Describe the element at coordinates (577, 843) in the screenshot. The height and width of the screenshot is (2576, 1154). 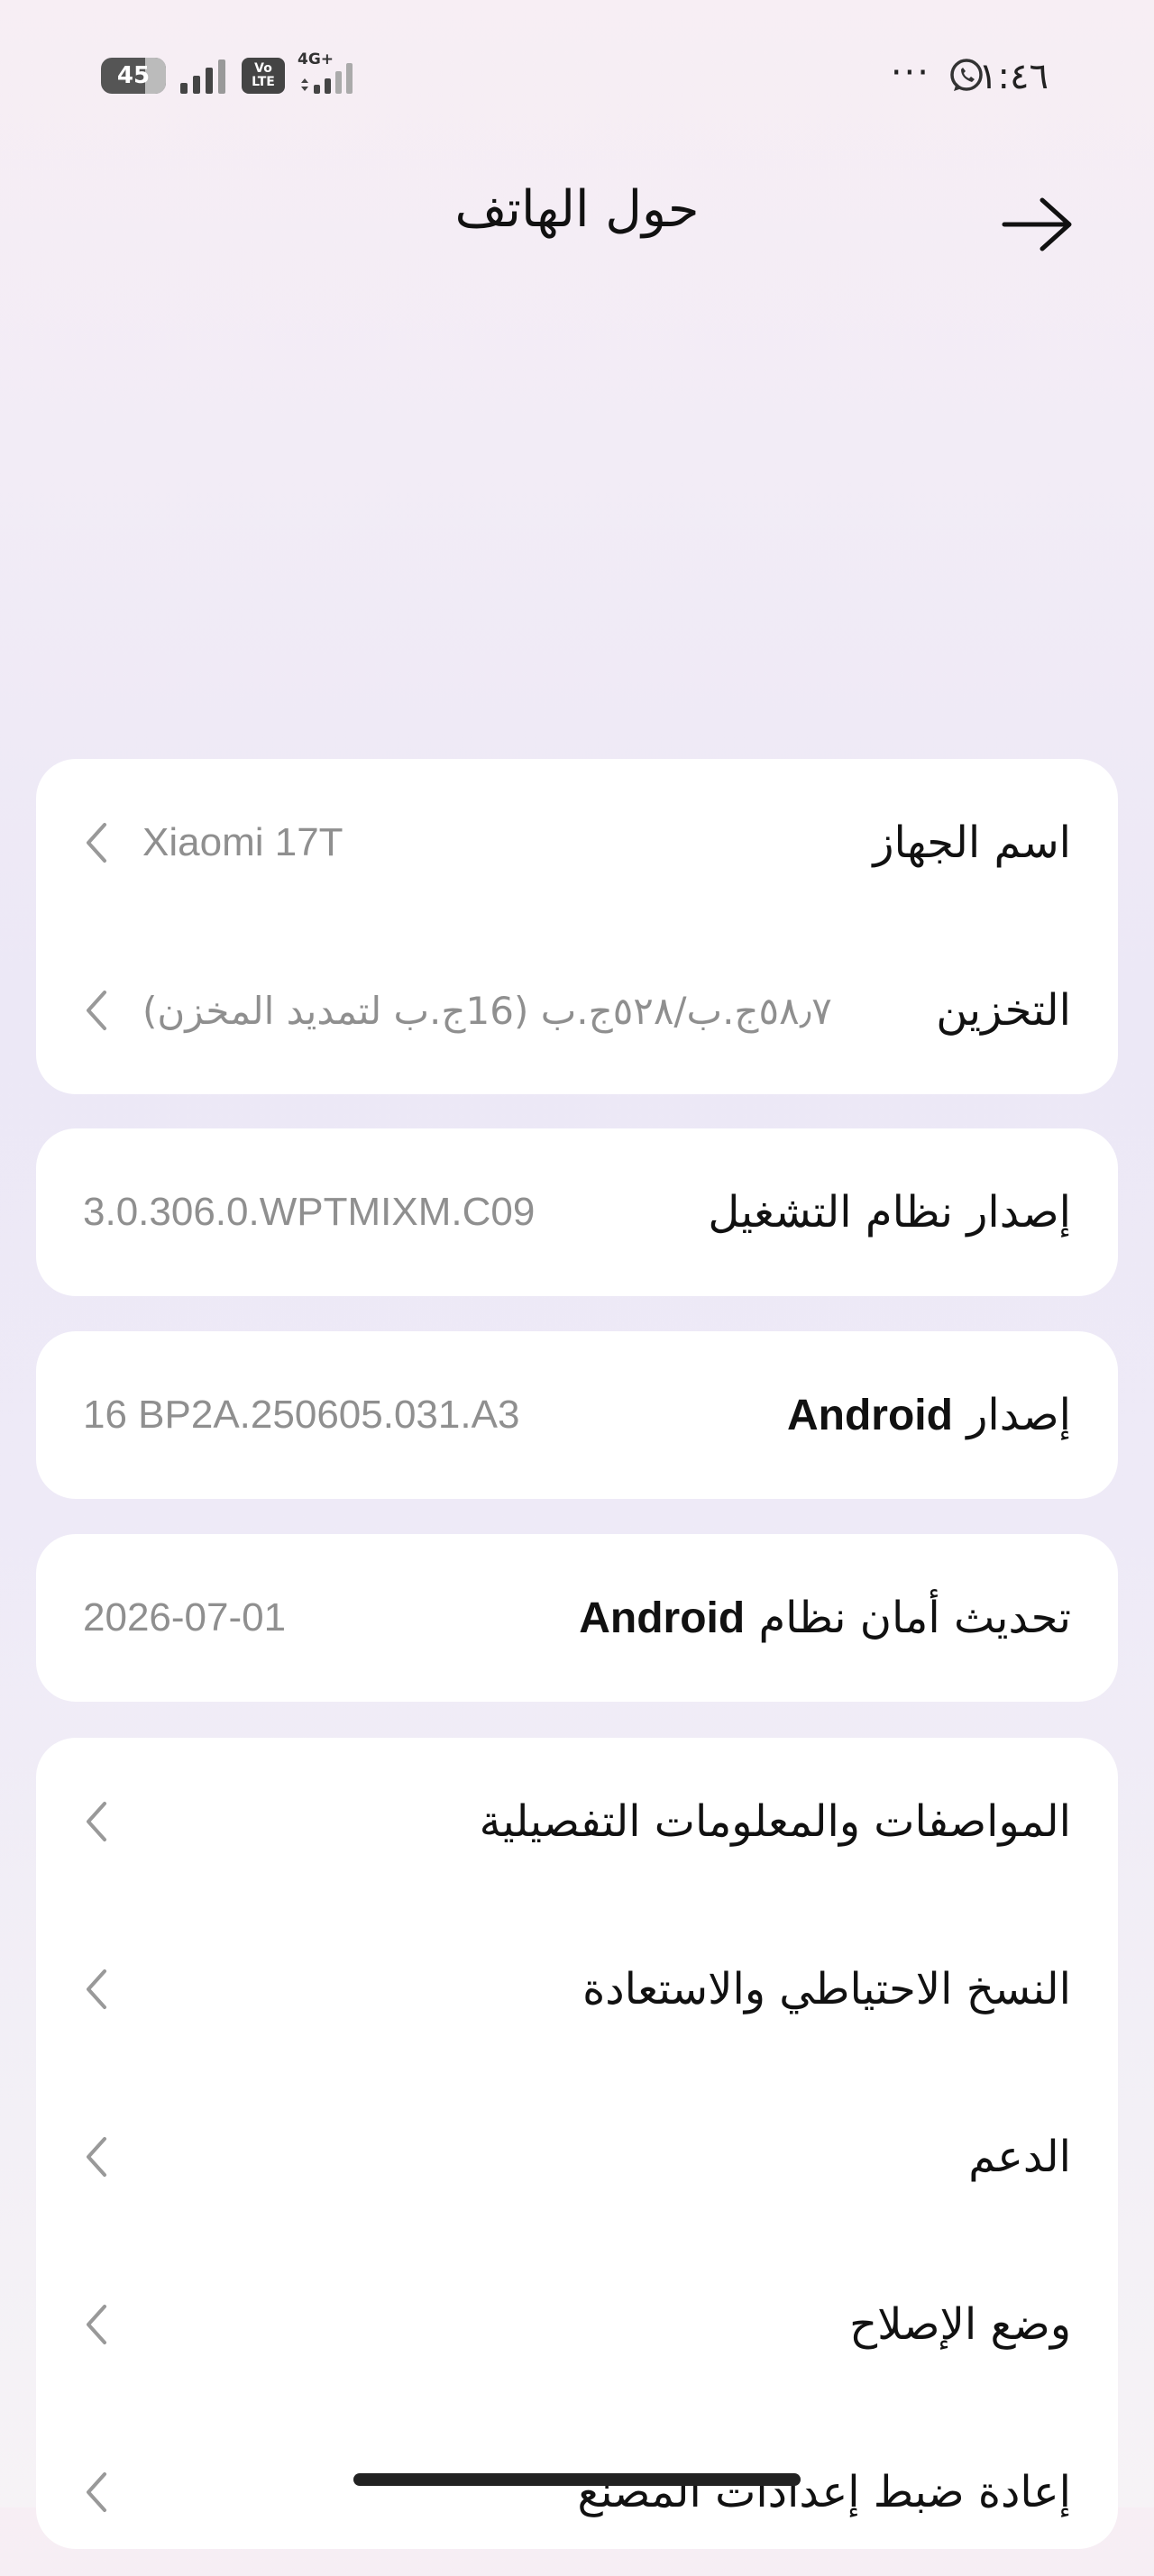
I see `device-name-row: اسم الجهاز Xiaomi 17T` at that location.